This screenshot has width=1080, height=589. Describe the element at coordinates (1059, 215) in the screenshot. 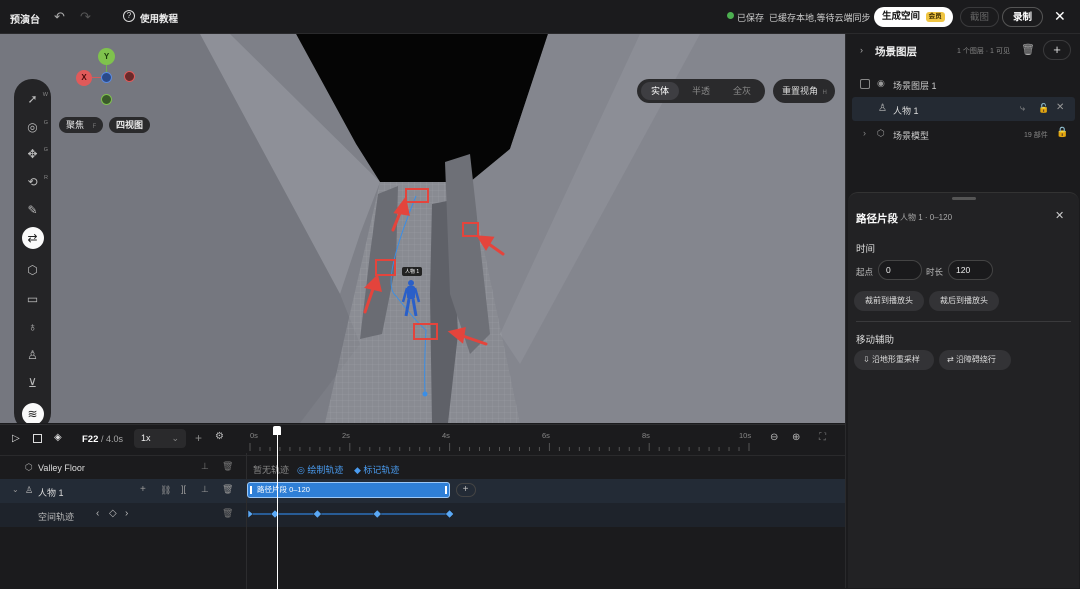

I see `close-segment-icon: ✕` at that location.